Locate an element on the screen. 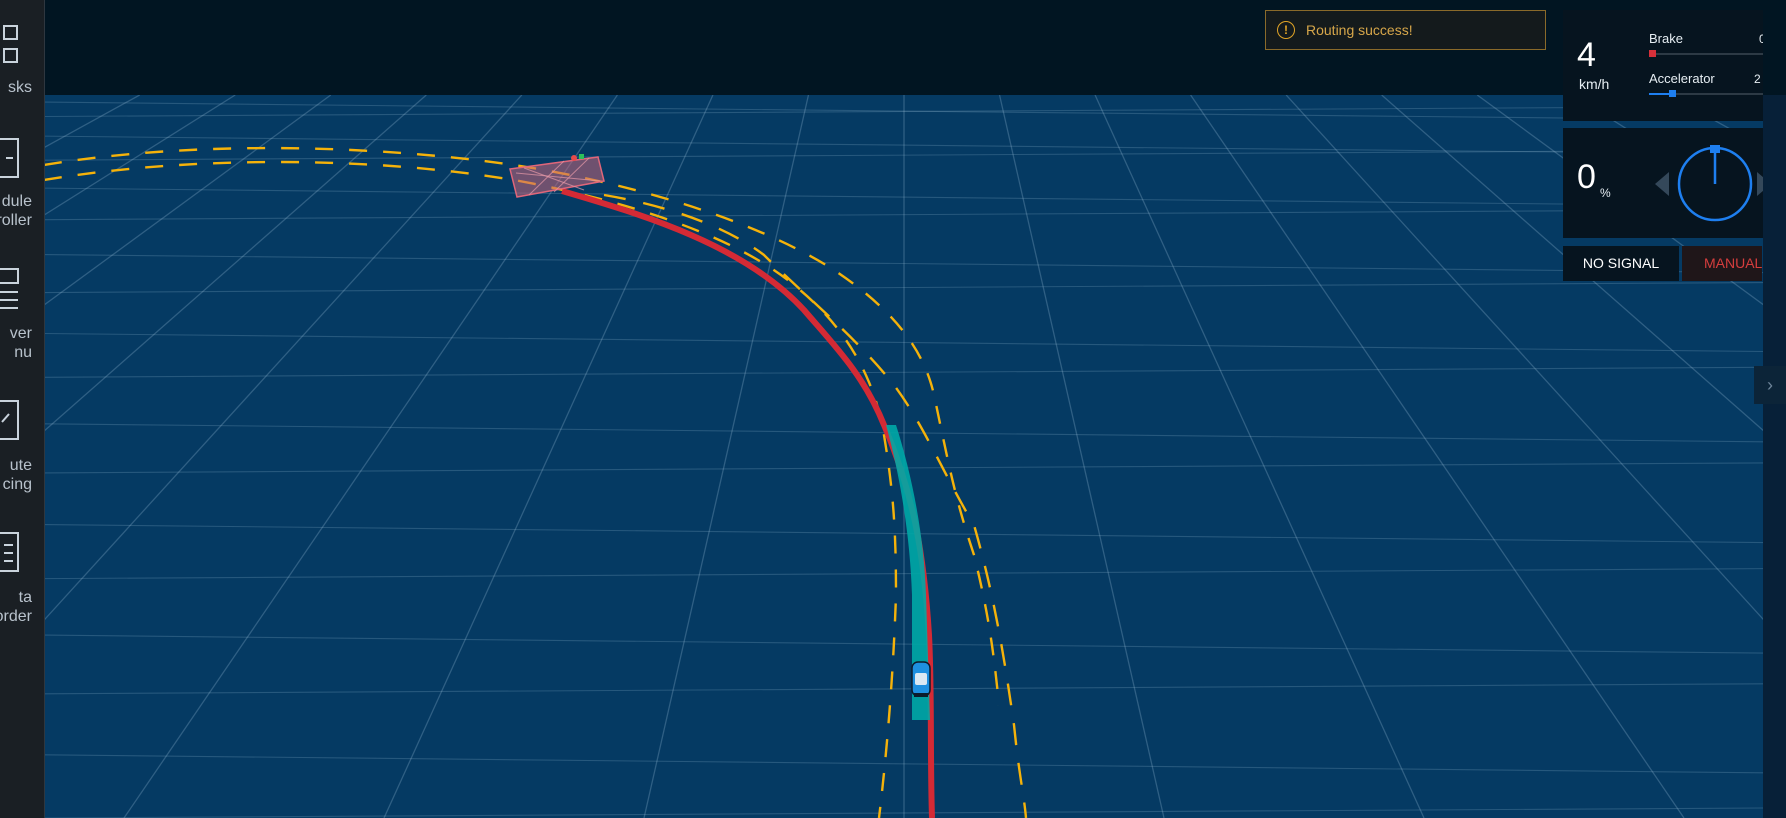 This screenshot has width=1786, height=818. brake-bar is located at coordinates (1706, 53).